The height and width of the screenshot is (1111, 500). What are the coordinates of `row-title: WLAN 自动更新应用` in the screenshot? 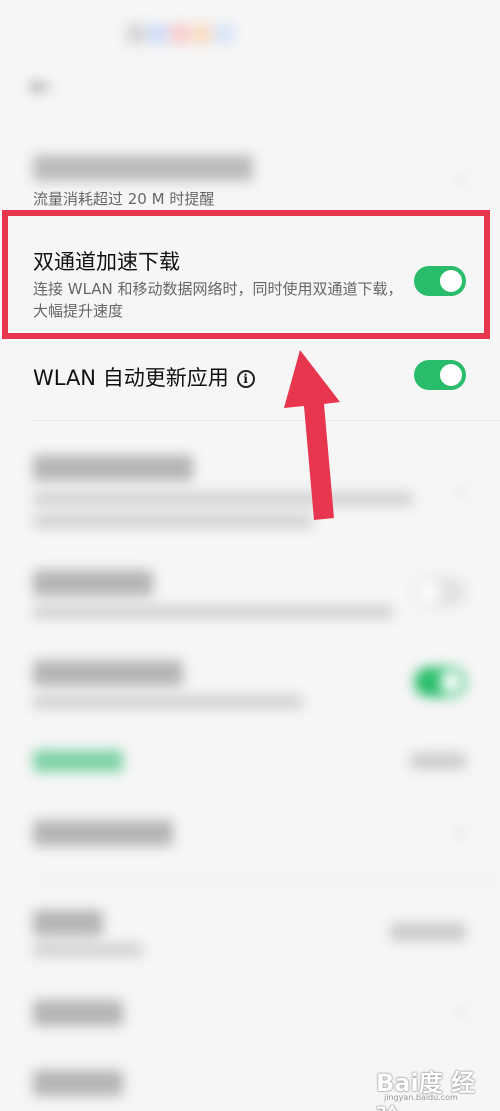 It's located at (131, 378).